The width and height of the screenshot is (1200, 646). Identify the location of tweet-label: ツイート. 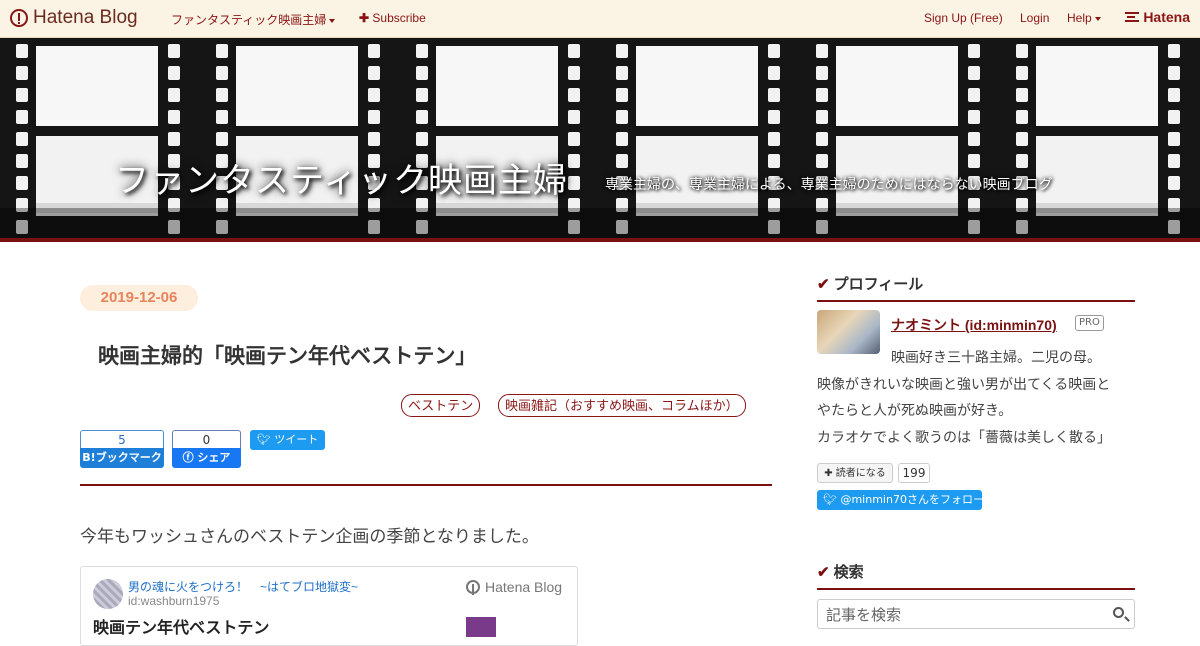
(296, 439).